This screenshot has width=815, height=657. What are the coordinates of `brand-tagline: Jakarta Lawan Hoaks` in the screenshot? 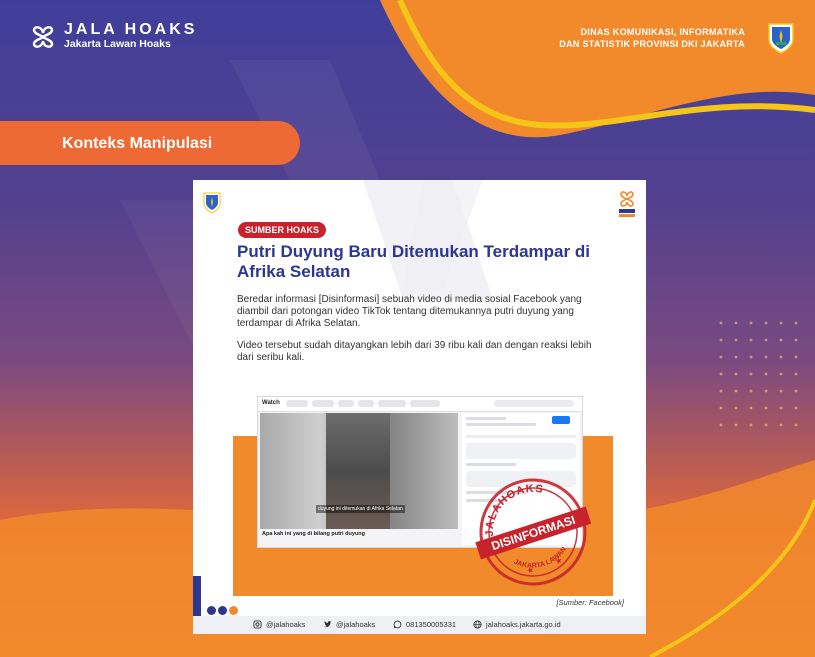 It's located at (117, 44).